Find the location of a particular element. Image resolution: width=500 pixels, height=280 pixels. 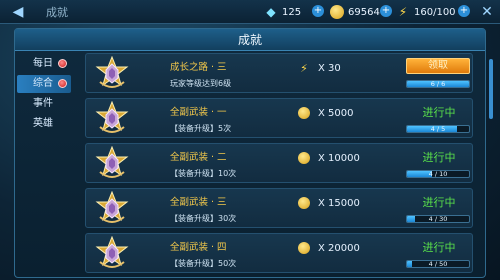

achievement-description: 【装备升级】10次 is located at coordinates (203, 173).